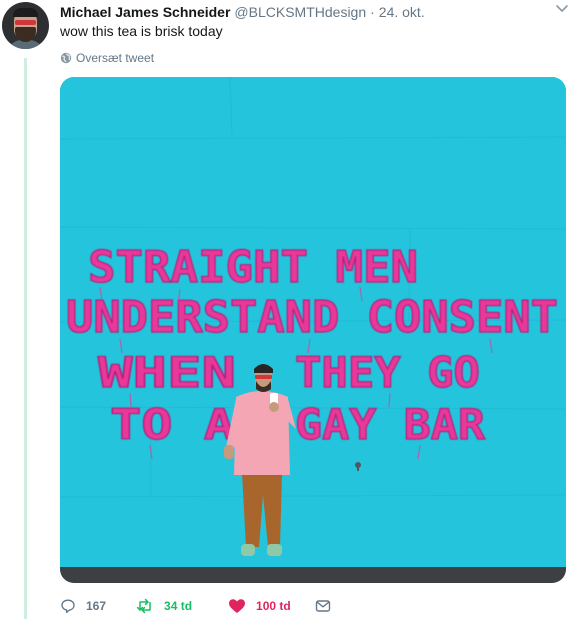 The image size is (576, 619). Describe the element at coordinates (178, 606) in the screenshot. I see `retweet-count: 34 td` at that location.